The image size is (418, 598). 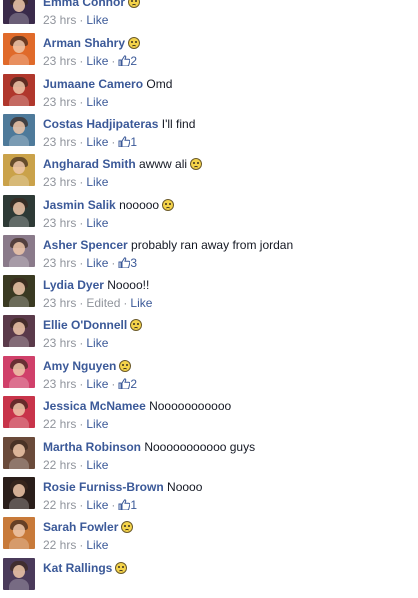 What do you see at coordinates (85, 325) in the screenshot?
I see `comment-author-link: Ellie O'Donnell` at bounding box center [85, 325].